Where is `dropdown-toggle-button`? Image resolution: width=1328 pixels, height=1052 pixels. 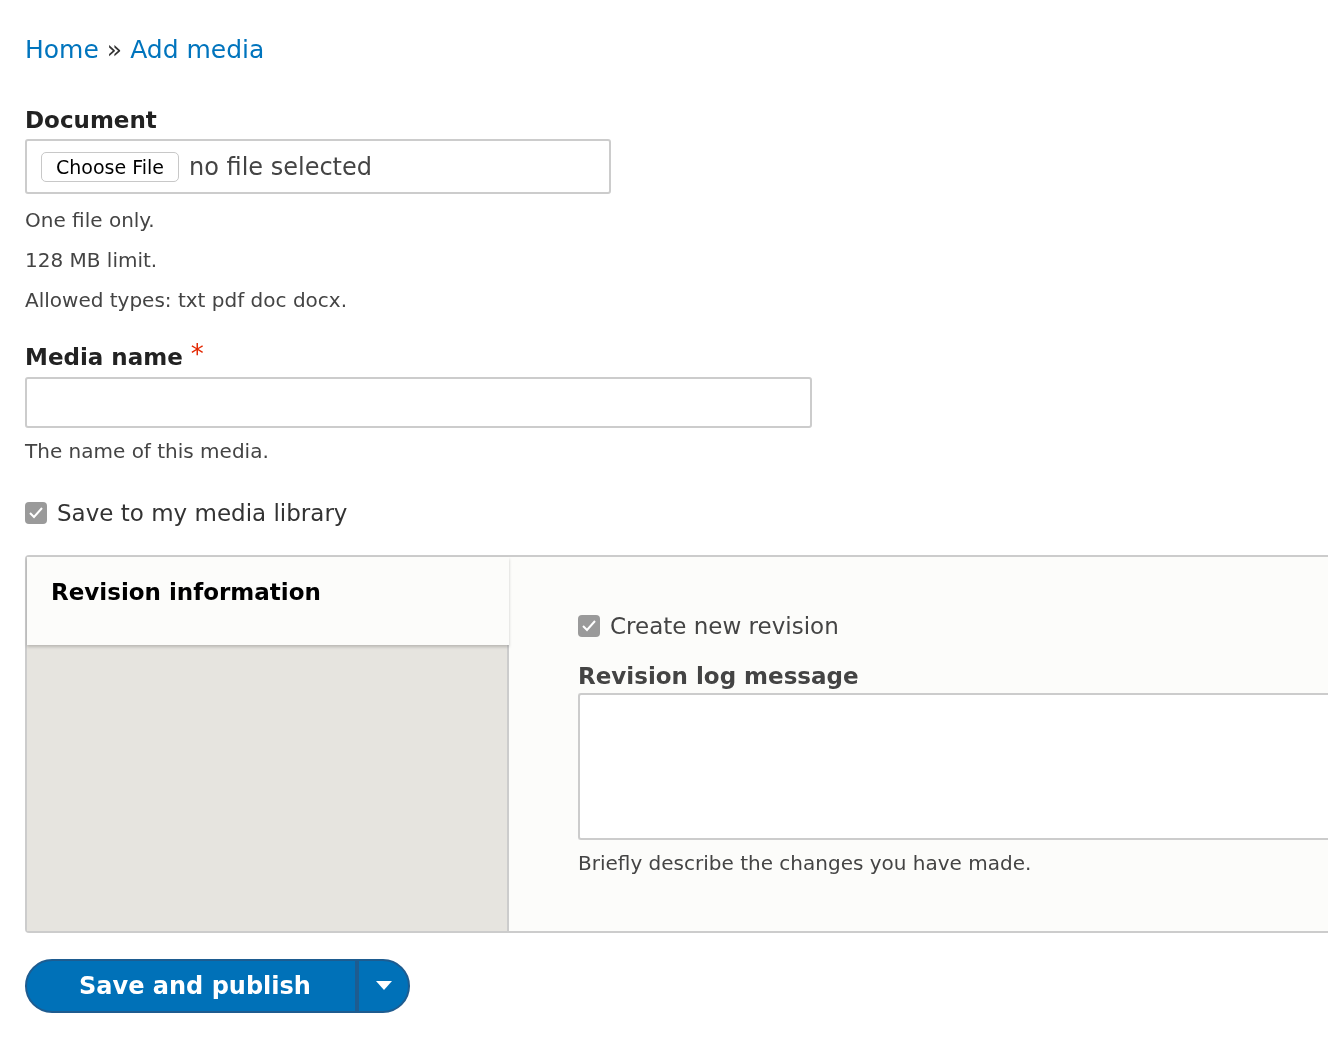 dropdown-toggle-button is located at coordinates (383, 985).